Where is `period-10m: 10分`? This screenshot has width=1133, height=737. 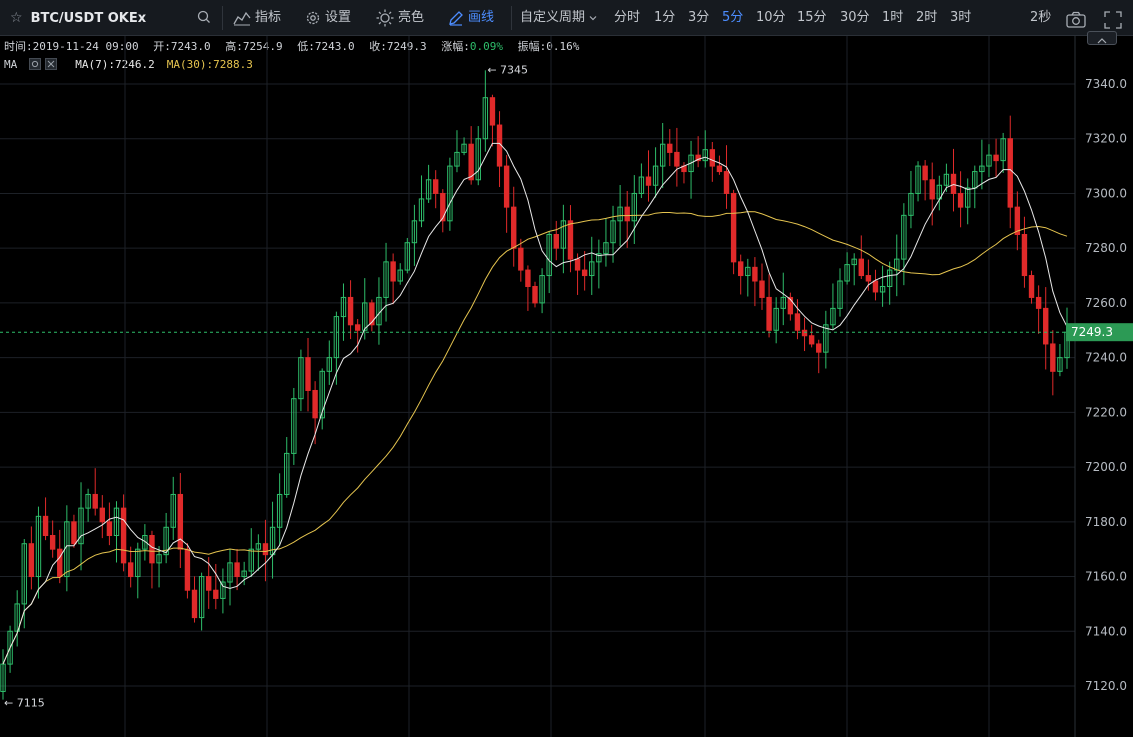
period-10m: 10分 is located at coordinates (771, 18).